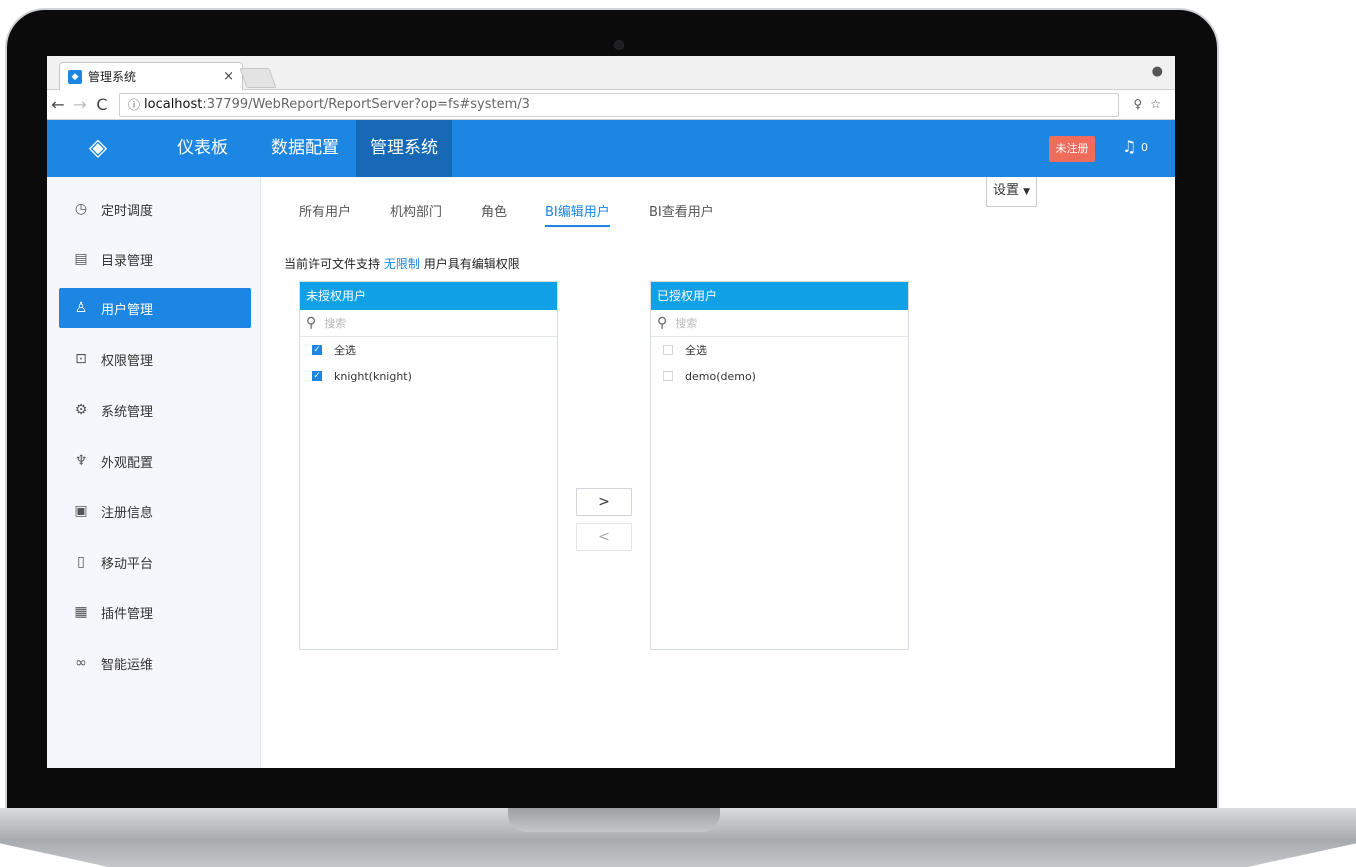 The image size is (1356, 867). I want to click on list-item: ✓ knight(knight), so click(428, 376).